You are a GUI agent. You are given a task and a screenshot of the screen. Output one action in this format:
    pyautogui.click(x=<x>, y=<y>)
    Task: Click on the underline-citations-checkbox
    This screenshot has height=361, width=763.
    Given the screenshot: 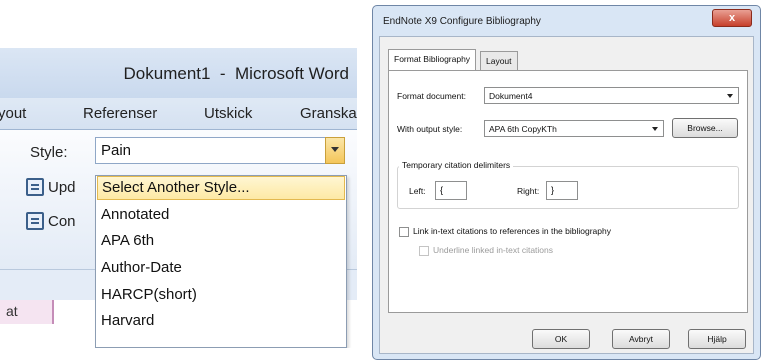 What is the action you would take?
    pyautogui.click(x=424, y=251)
    